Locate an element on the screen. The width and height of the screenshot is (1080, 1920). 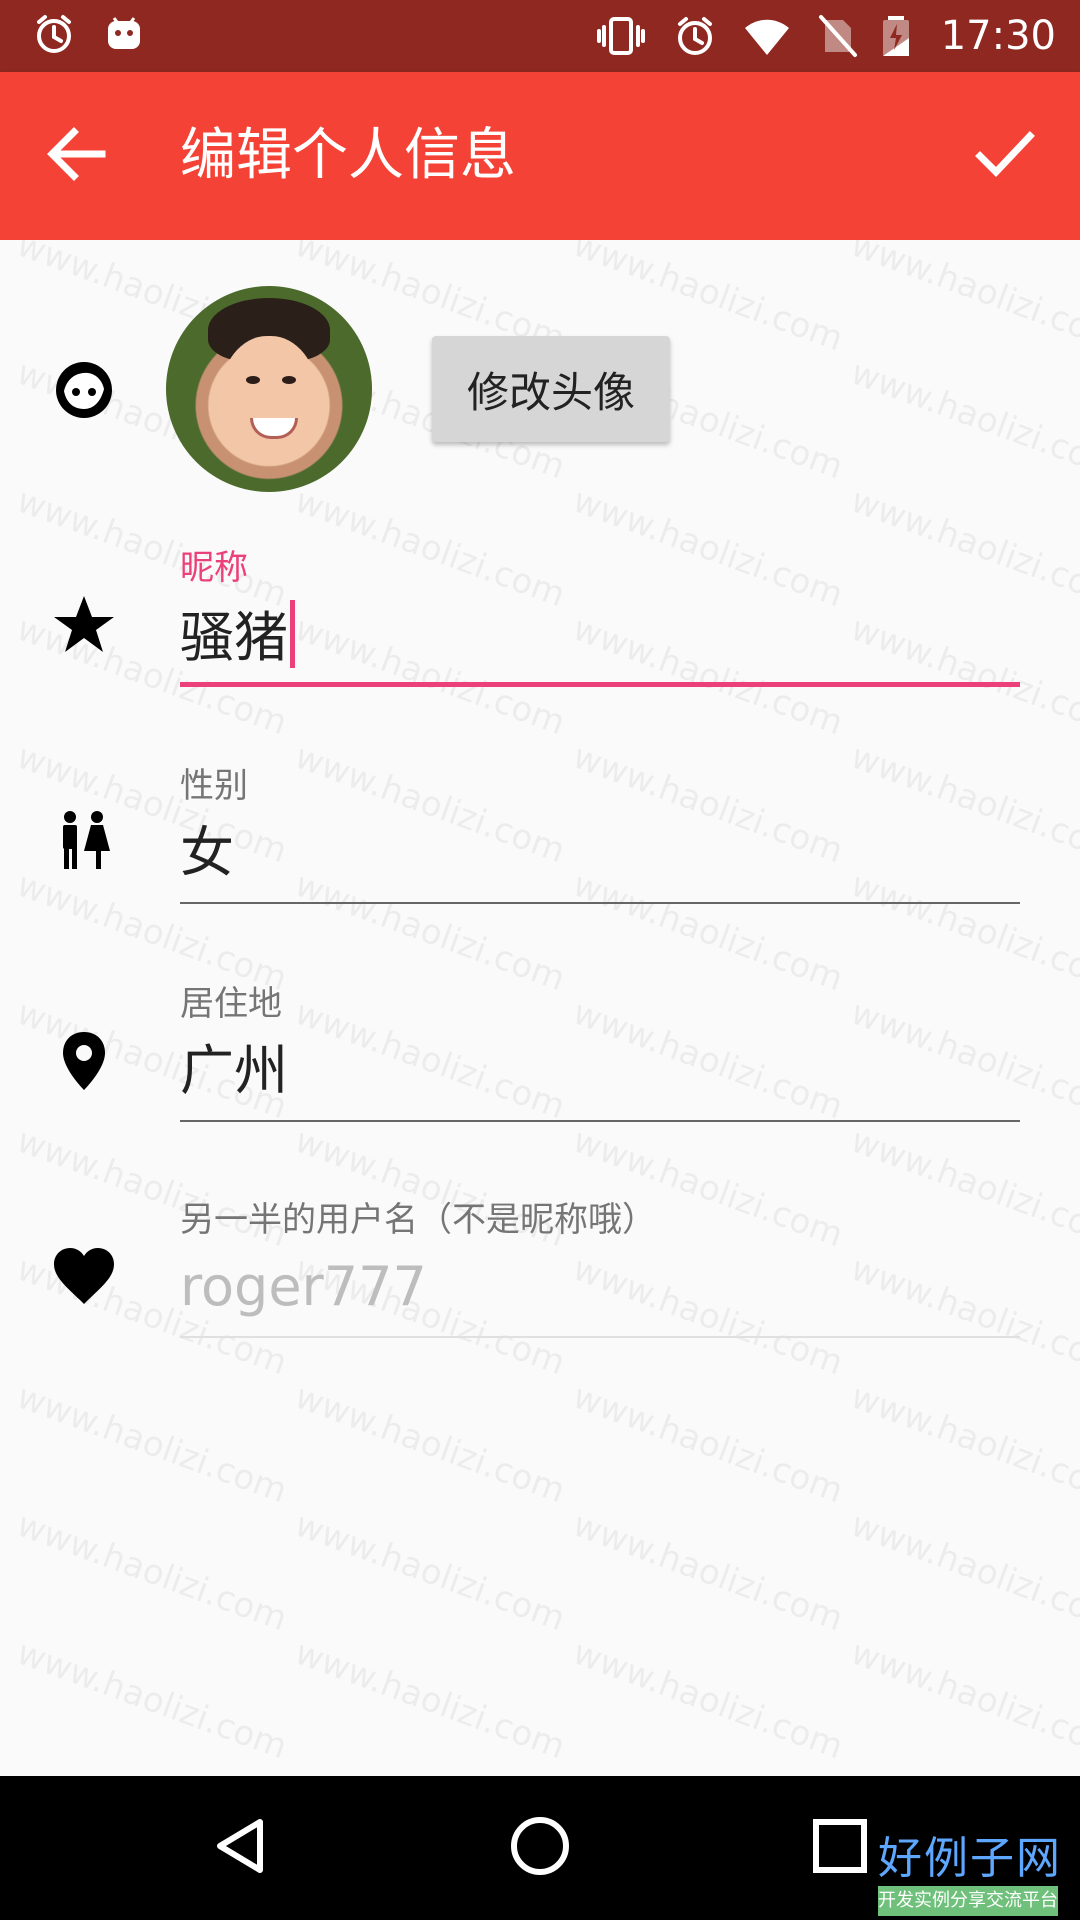
heart-icon is located at coordinates (84, 1278).